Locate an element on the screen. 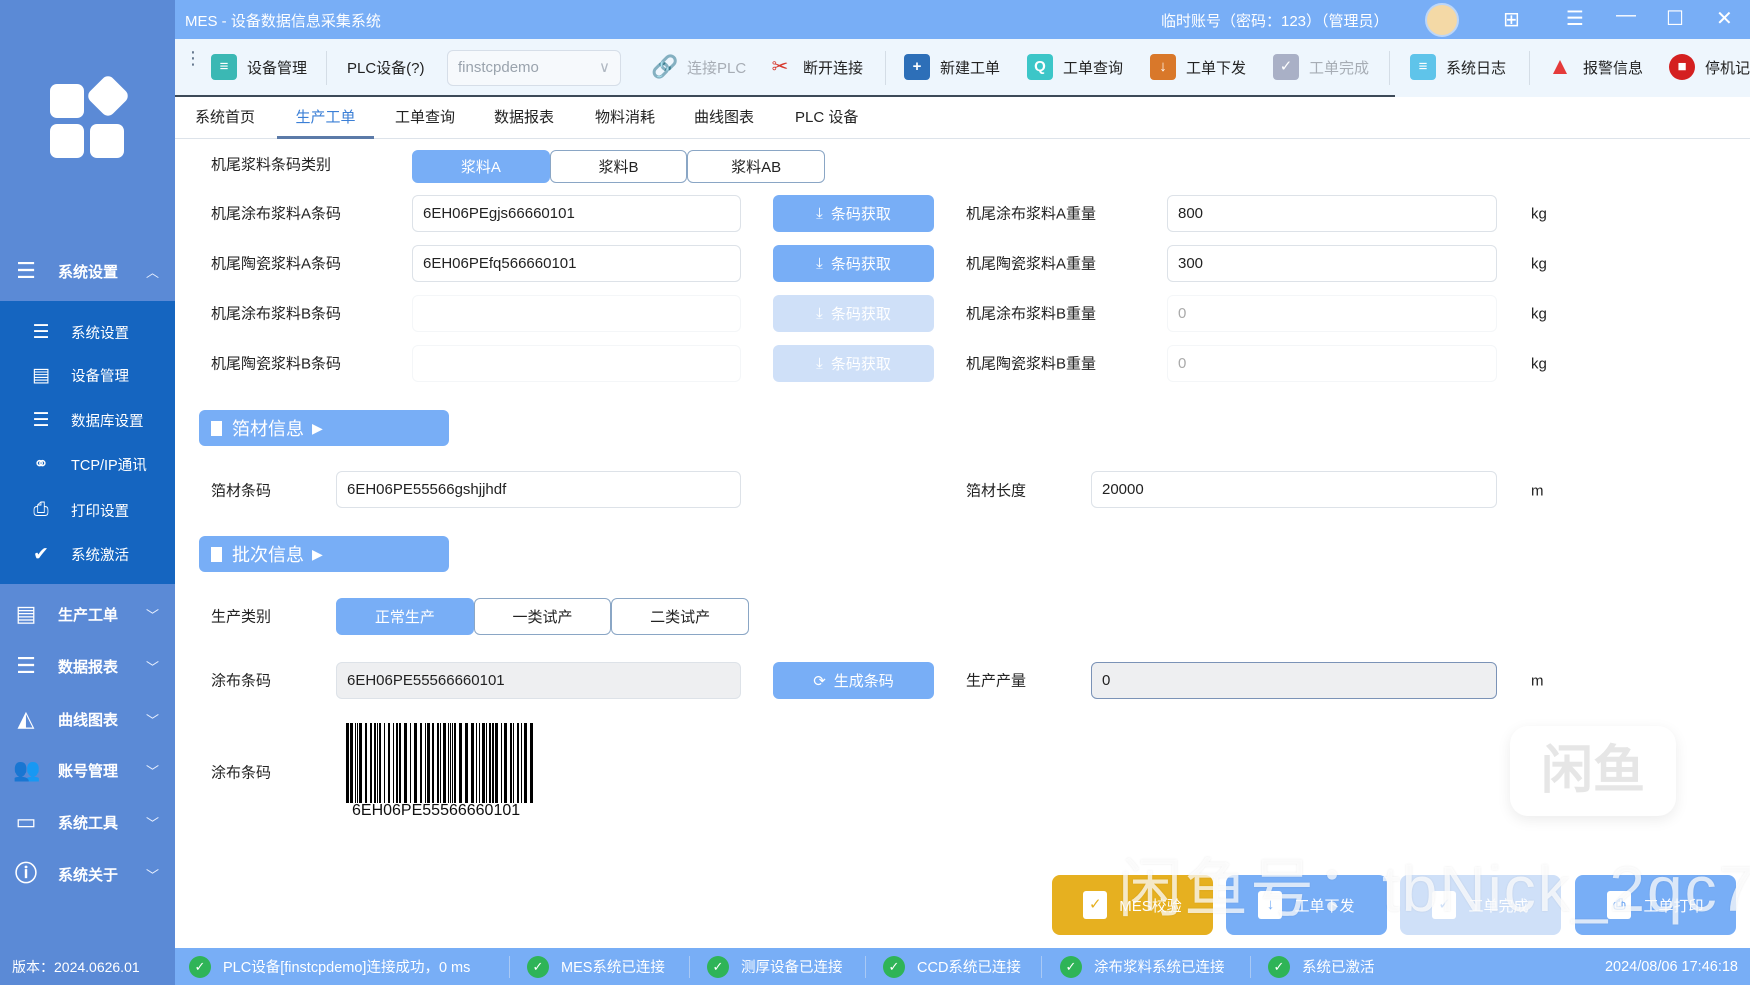 This screenshot has height=985, width=1750. device-mgmt-button: ≡ 设备管理 is located at coordinates (259, 67).